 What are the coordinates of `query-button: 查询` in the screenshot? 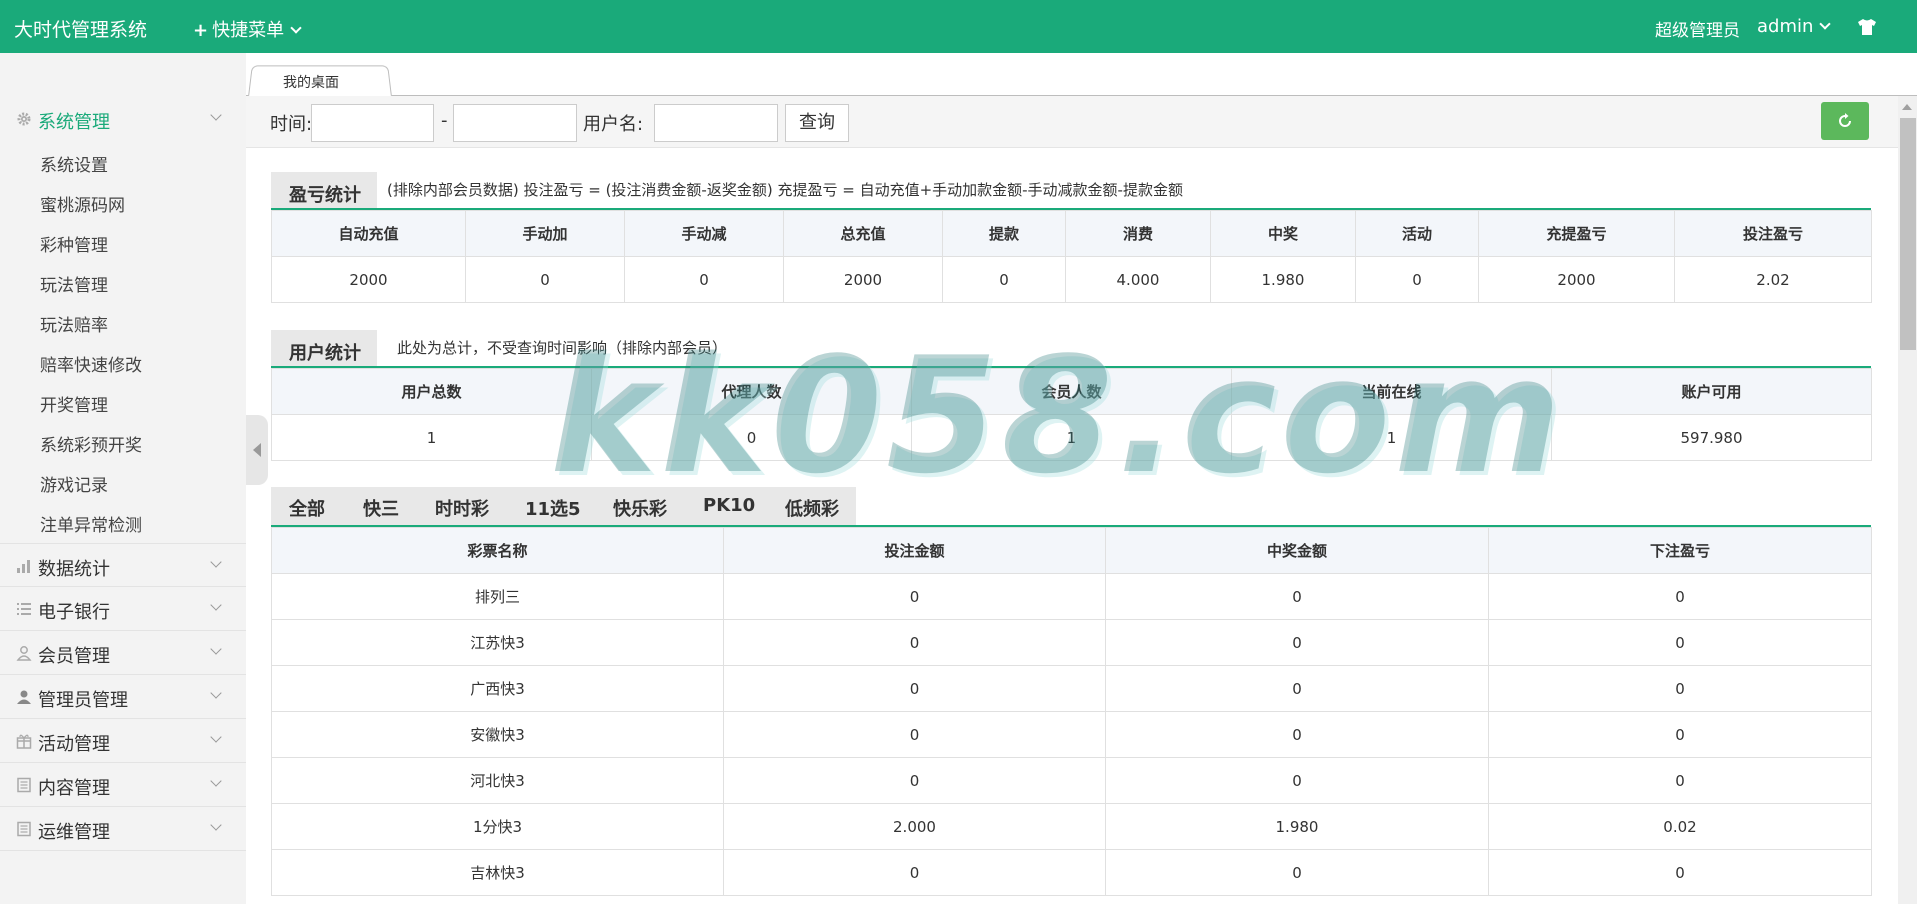 It's located at (817, 123).